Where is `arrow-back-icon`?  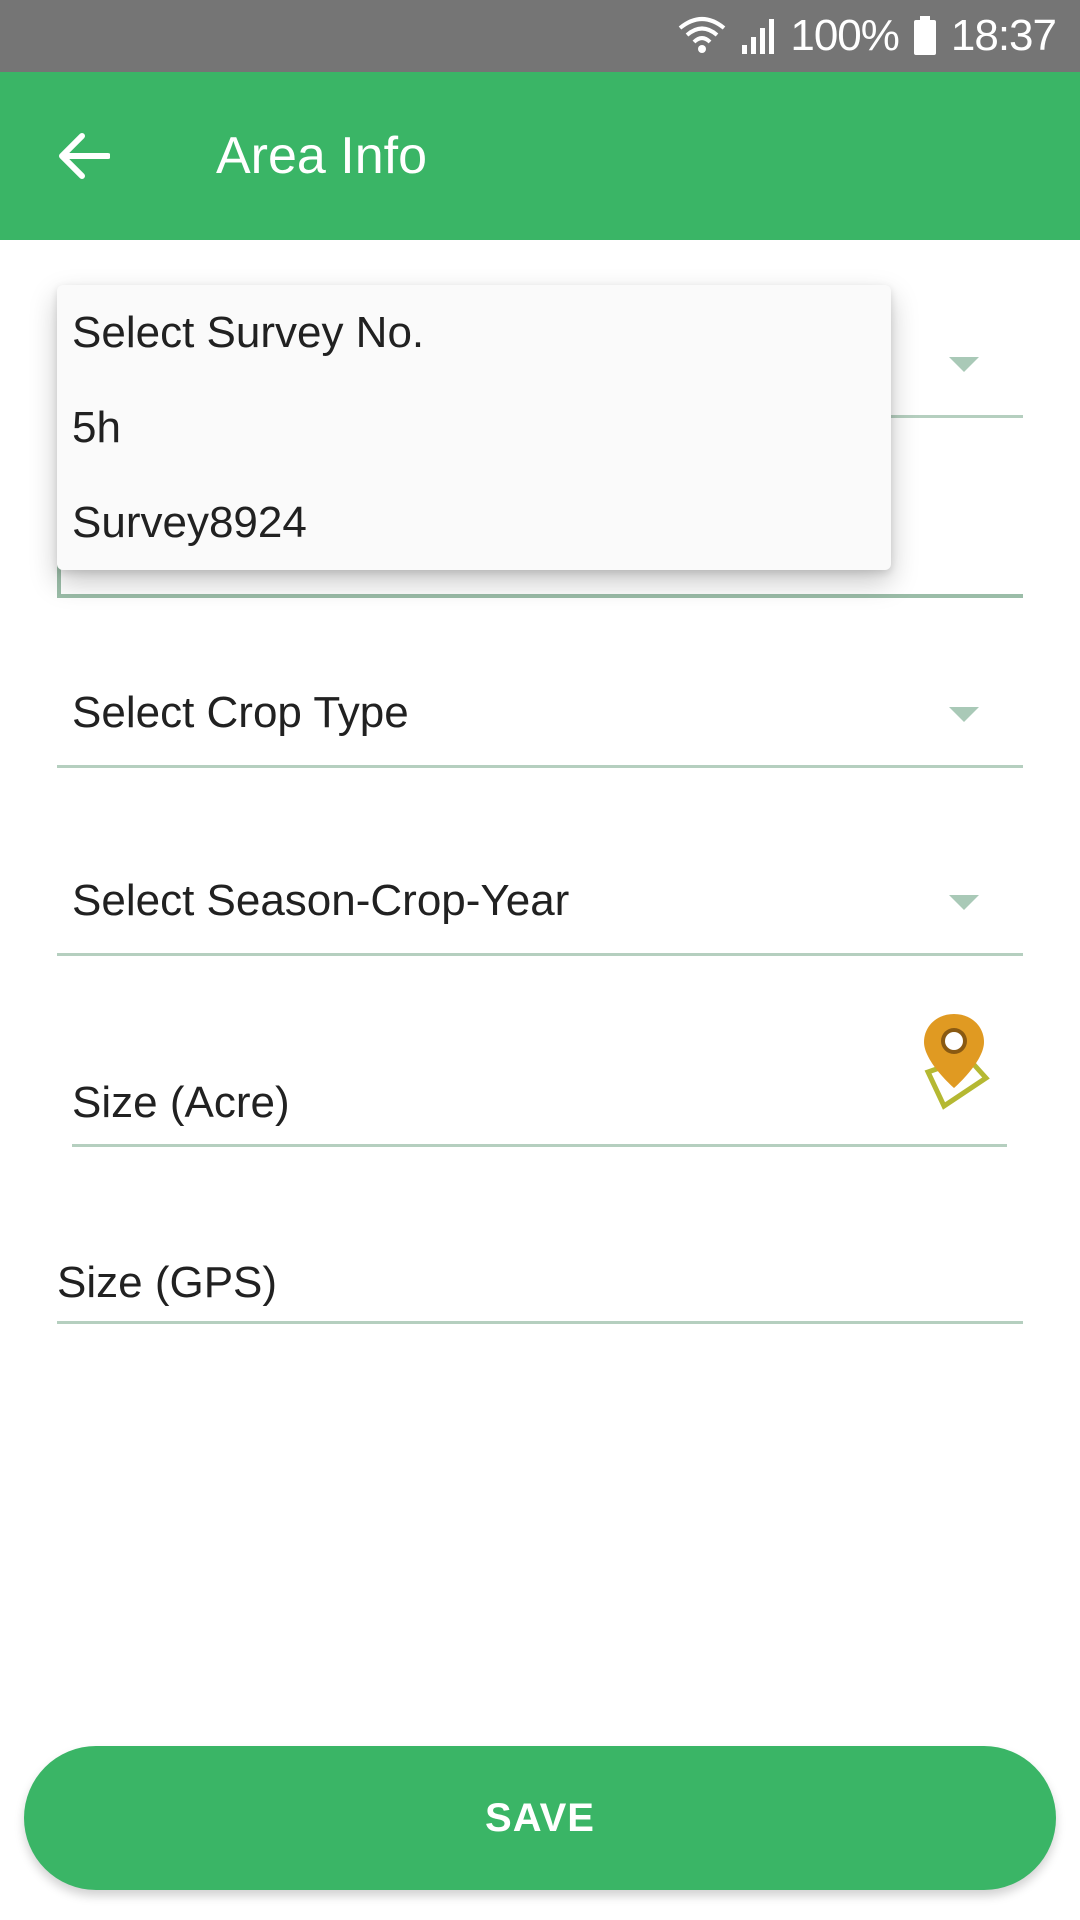 arrow-back-icon is located at coordinates (84, 156).